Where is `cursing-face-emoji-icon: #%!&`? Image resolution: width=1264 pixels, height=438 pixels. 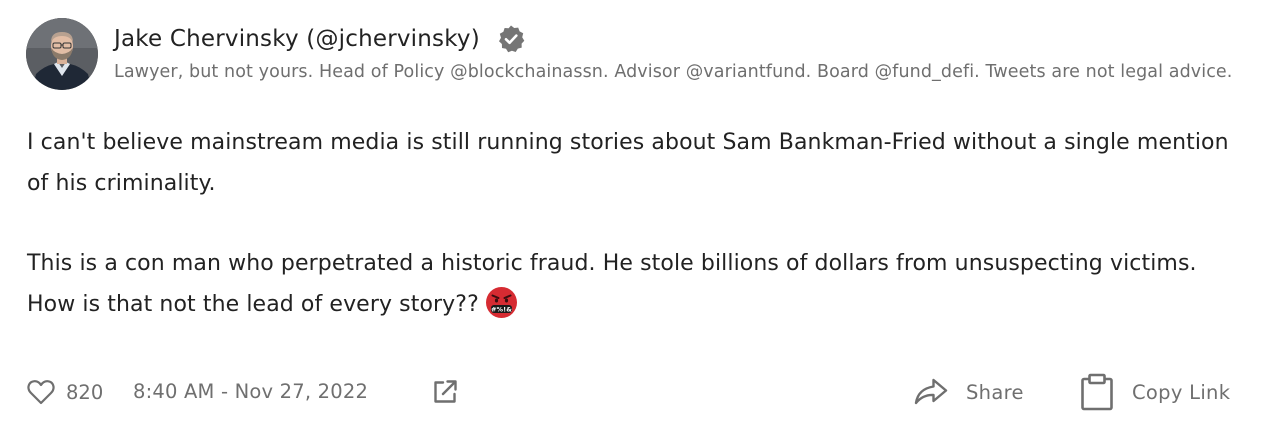
cursing-face-emoji-icon: #%!& is located at coordinates (501, 302).